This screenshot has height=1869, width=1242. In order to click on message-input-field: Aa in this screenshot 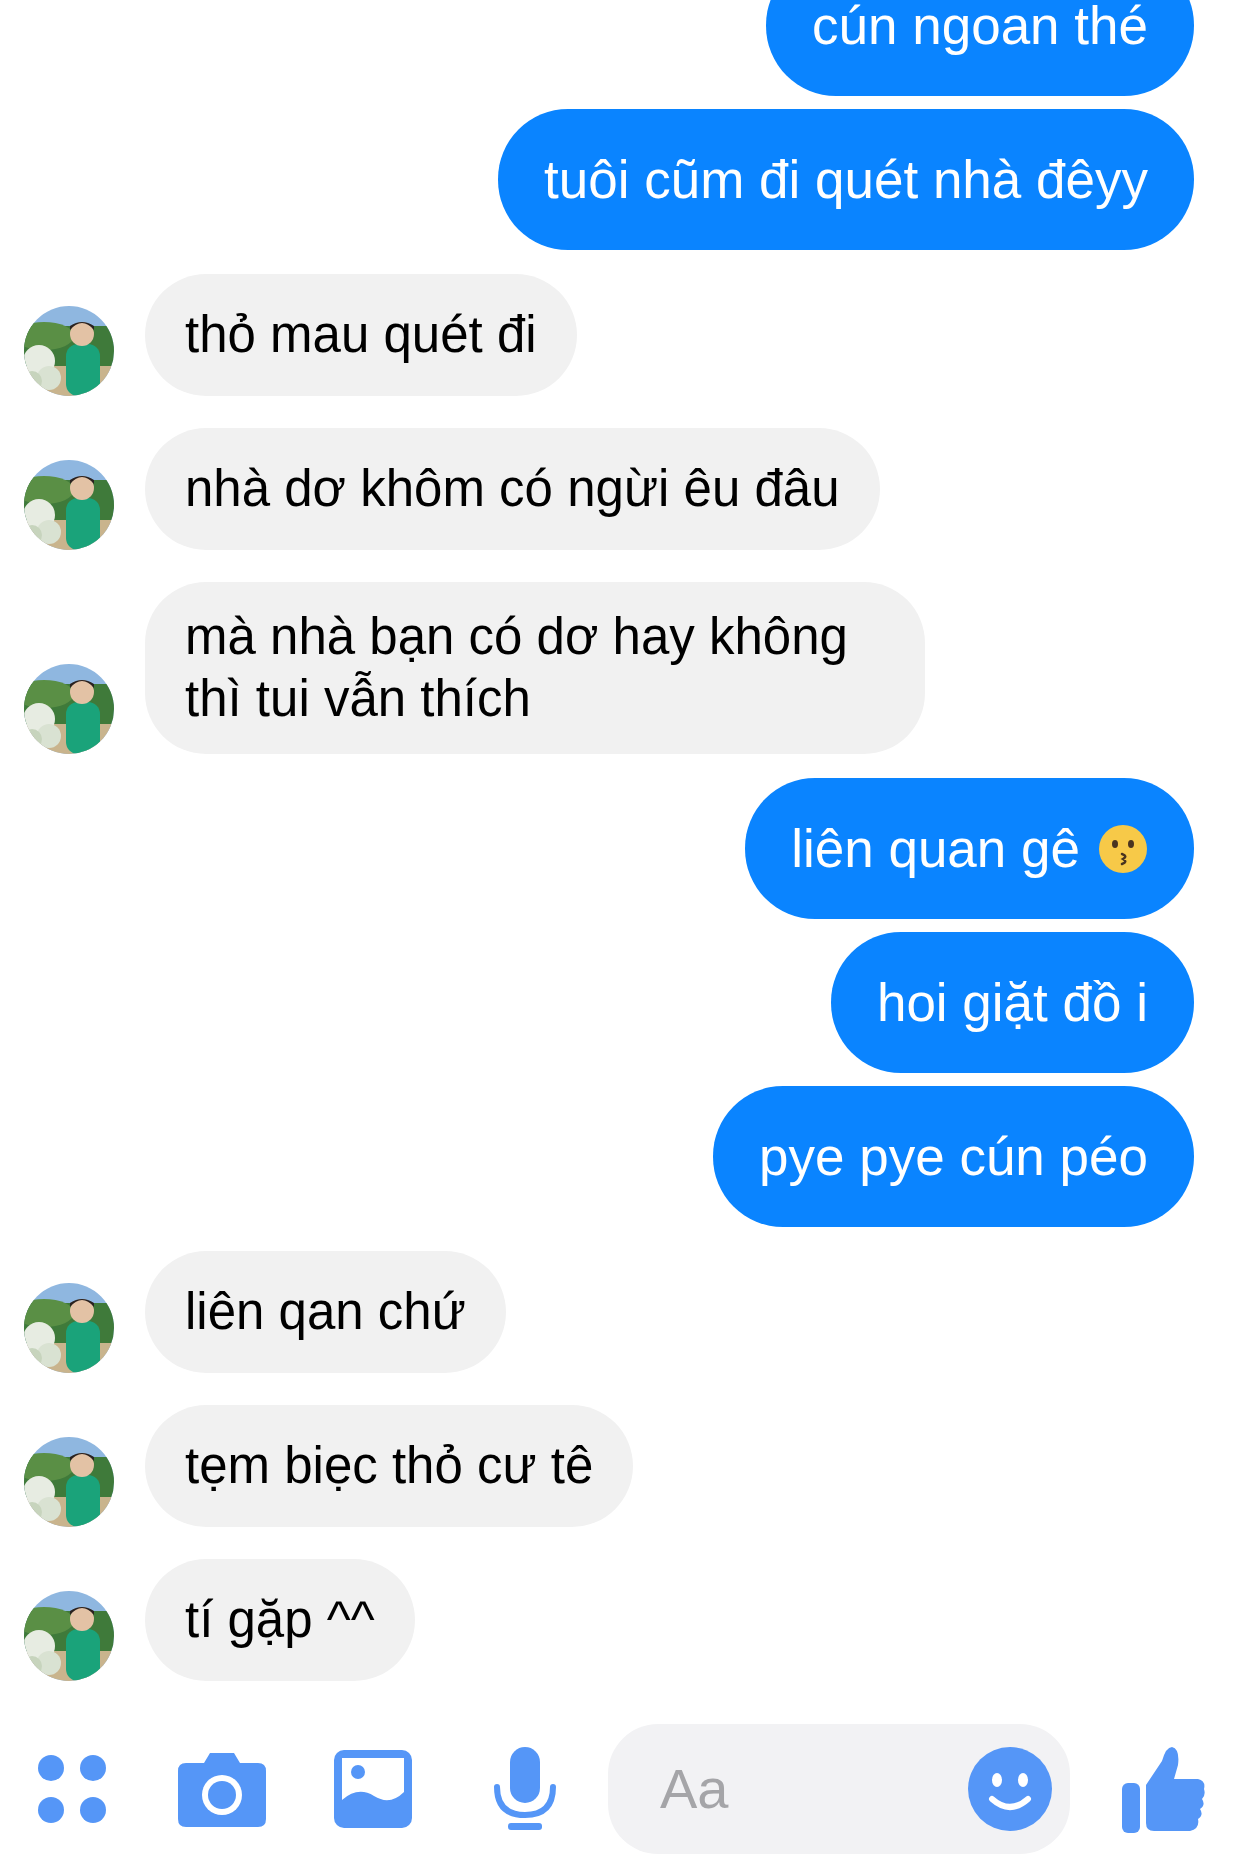, I will do `click(839, 1789)`.